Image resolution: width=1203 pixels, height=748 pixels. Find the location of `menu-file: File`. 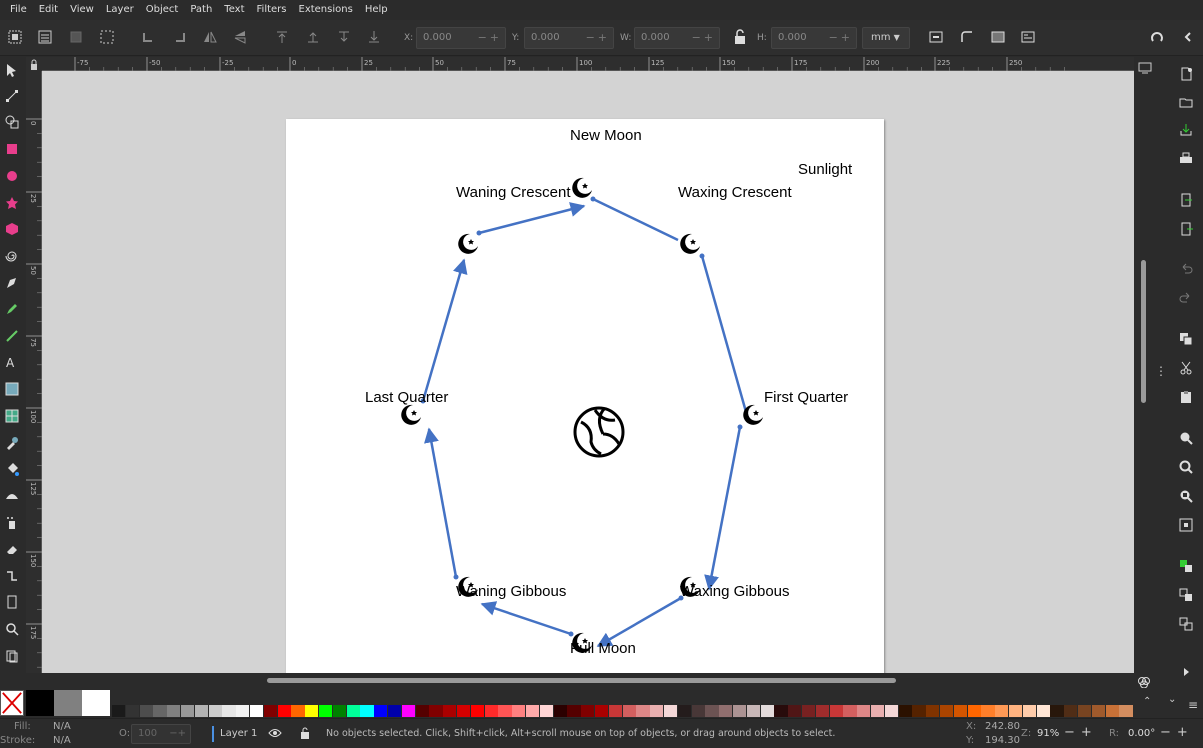

menu-file: File is located at coordinates (18, 10).